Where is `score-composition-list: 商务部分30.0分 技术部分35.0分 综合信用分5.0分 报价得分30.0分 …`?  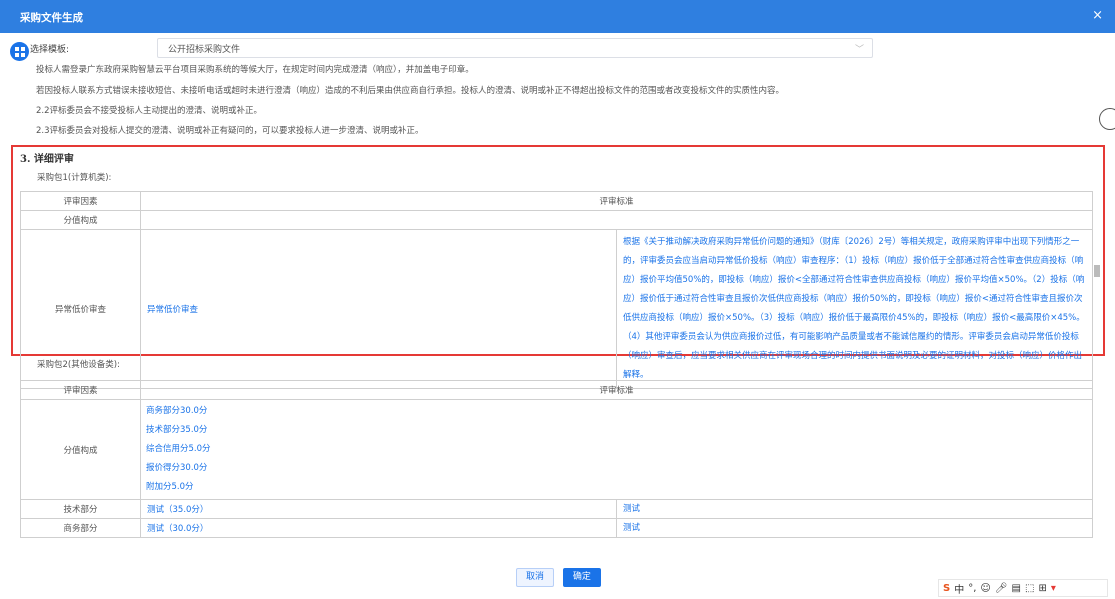
score-composition-list: 商务部分30.0分 技术部分35.0分 综合信用分5.0分 报价得分30.0分 … is located at coordinates (616, 449).